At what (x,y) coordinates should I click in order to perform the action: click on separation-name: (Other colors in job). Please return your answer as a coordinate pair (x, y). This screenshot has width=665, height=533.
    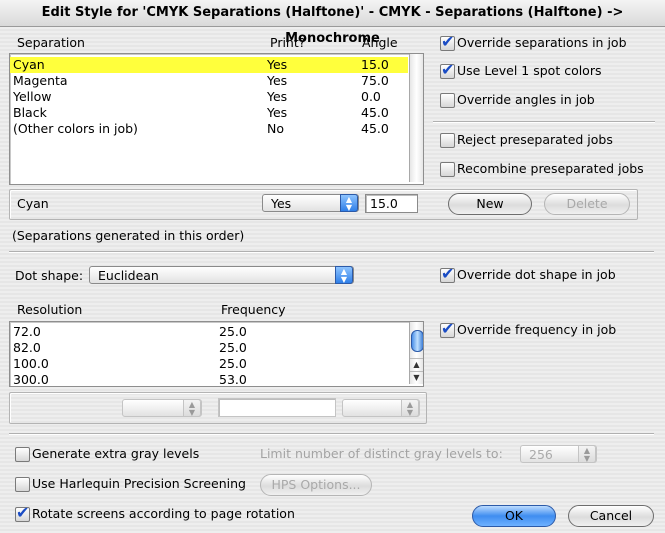
    Looking at the image, I should click on (75, 128).